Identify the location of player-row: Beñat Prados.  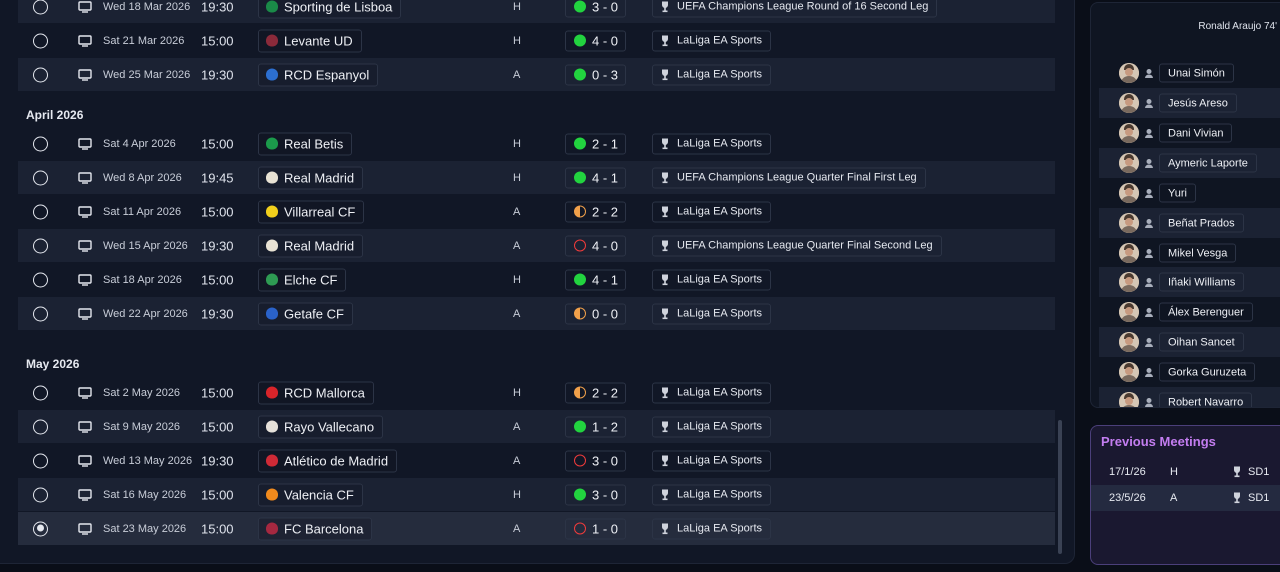
(1189, 223).